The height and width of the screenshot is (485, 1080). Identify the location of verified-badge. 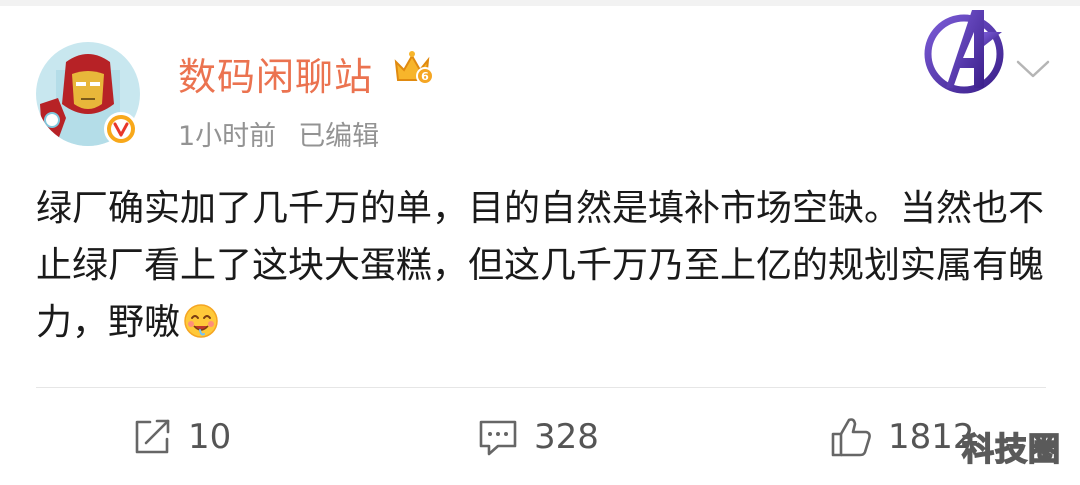
(121, 129).